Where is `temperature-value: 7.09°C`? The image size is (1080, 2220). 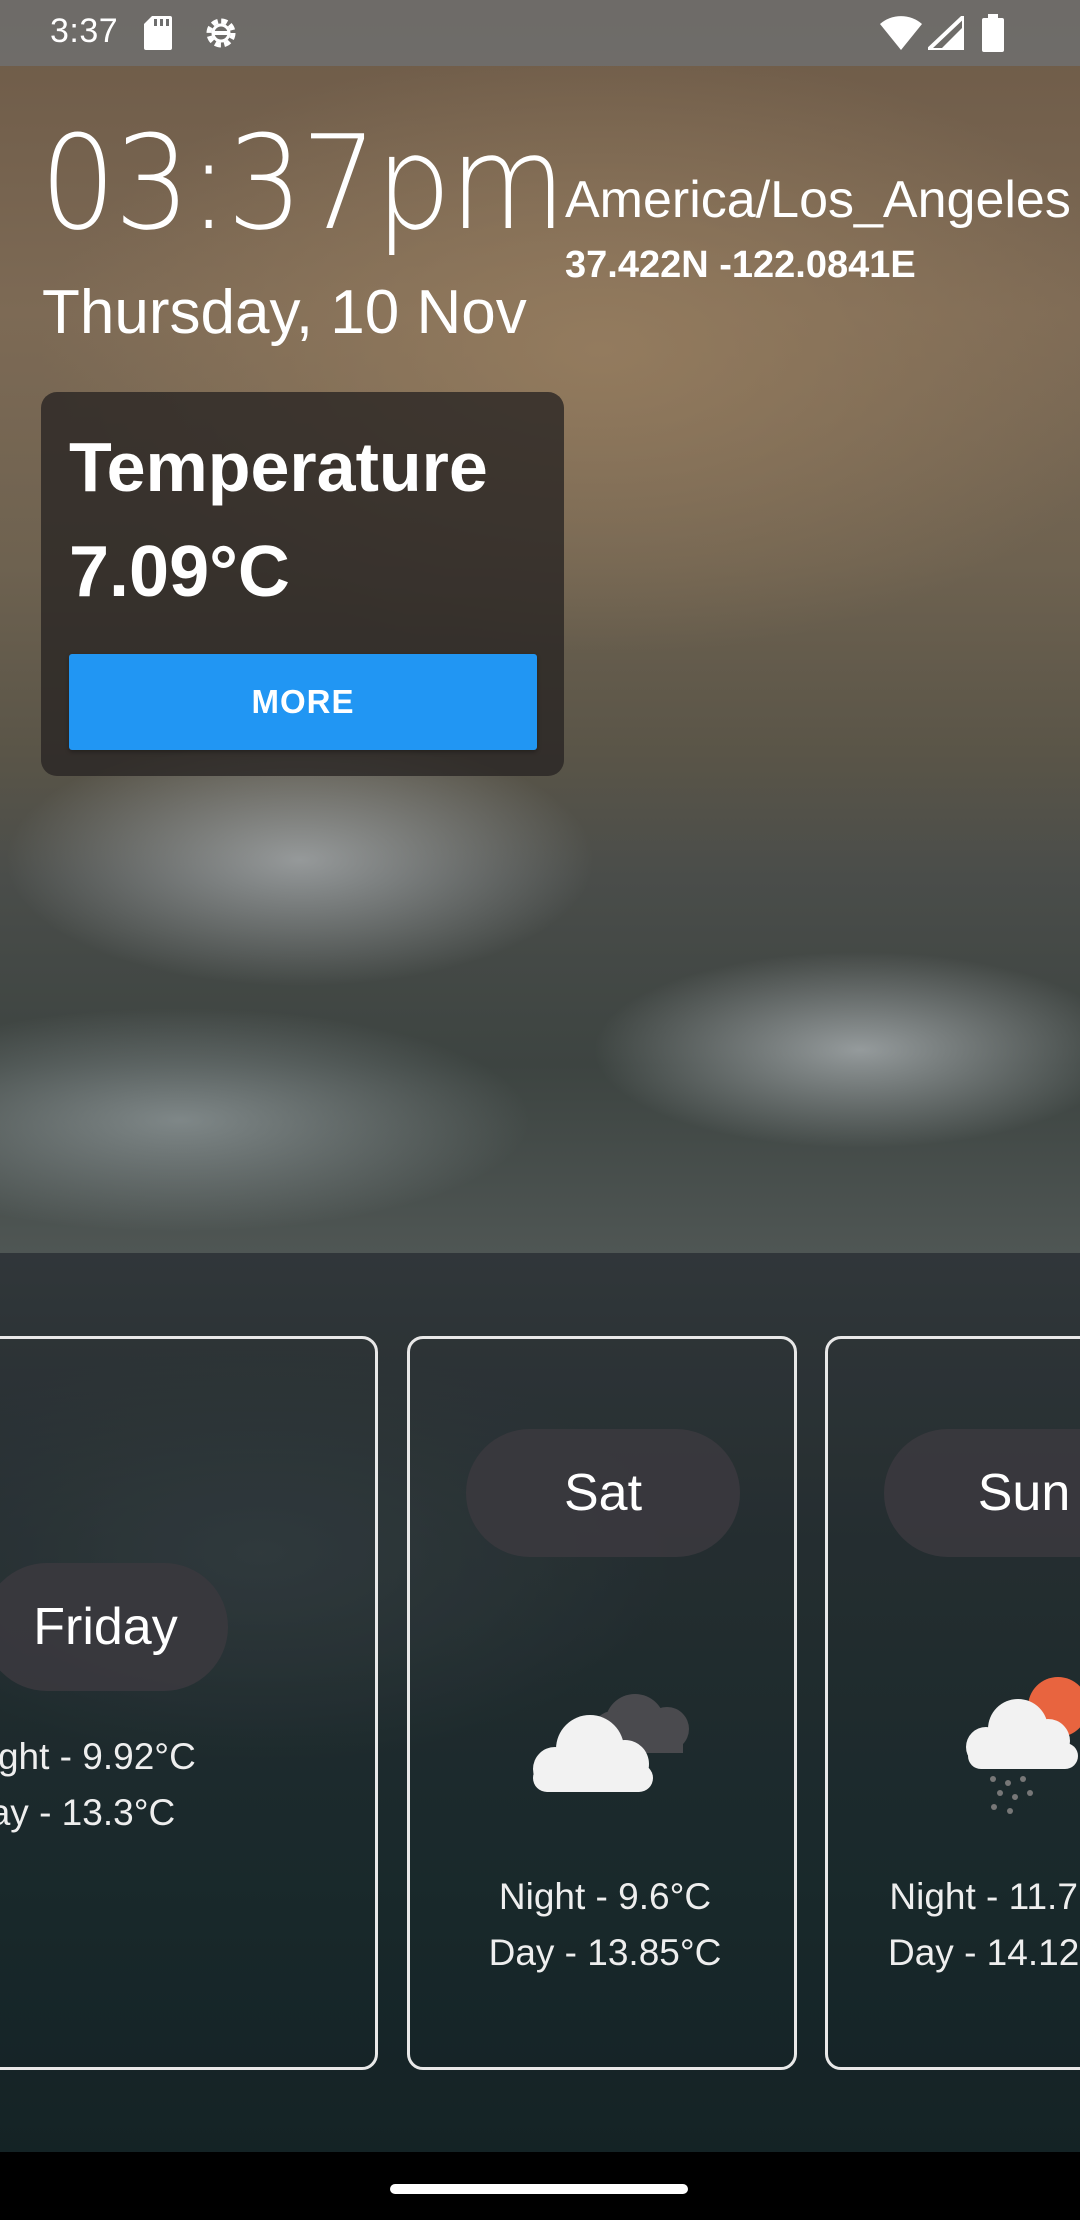
temperature-value: 7.09°C is located at coordinates (179, 572).